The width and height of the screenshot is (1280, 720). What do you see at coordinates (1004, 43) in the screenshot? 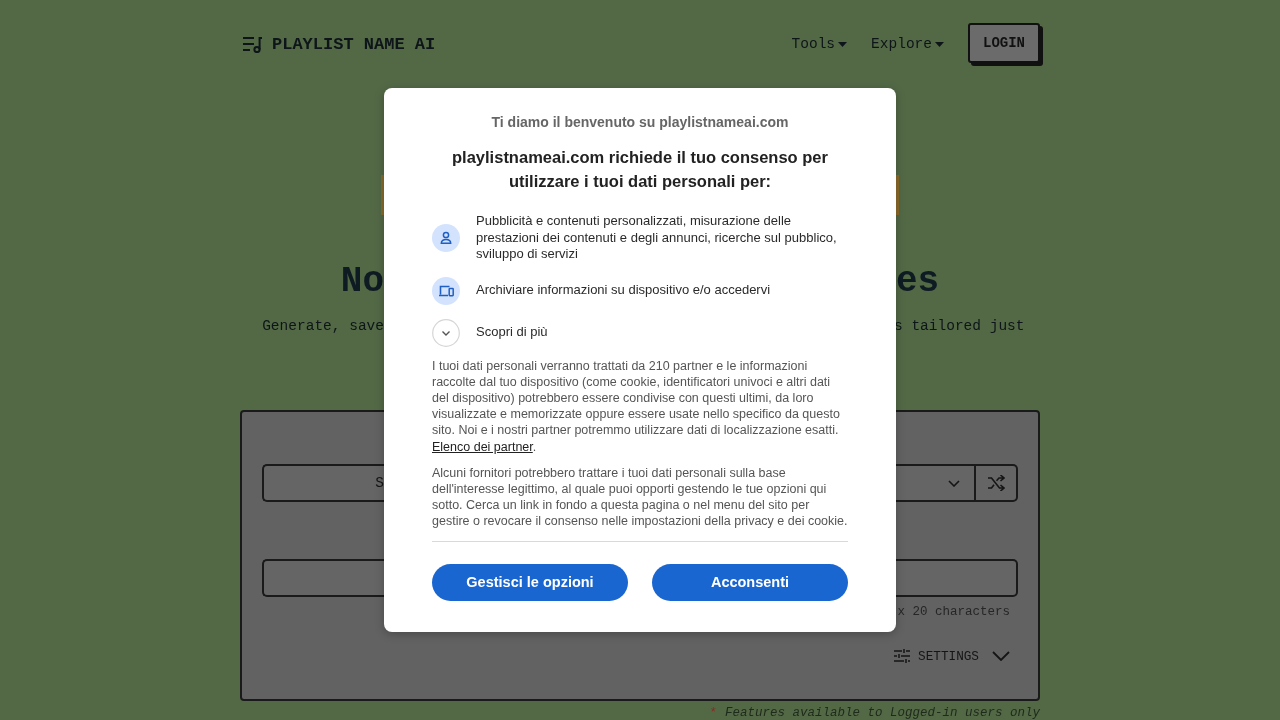
I see `login-button: LOGIN` at bounding box center [1004, 43].